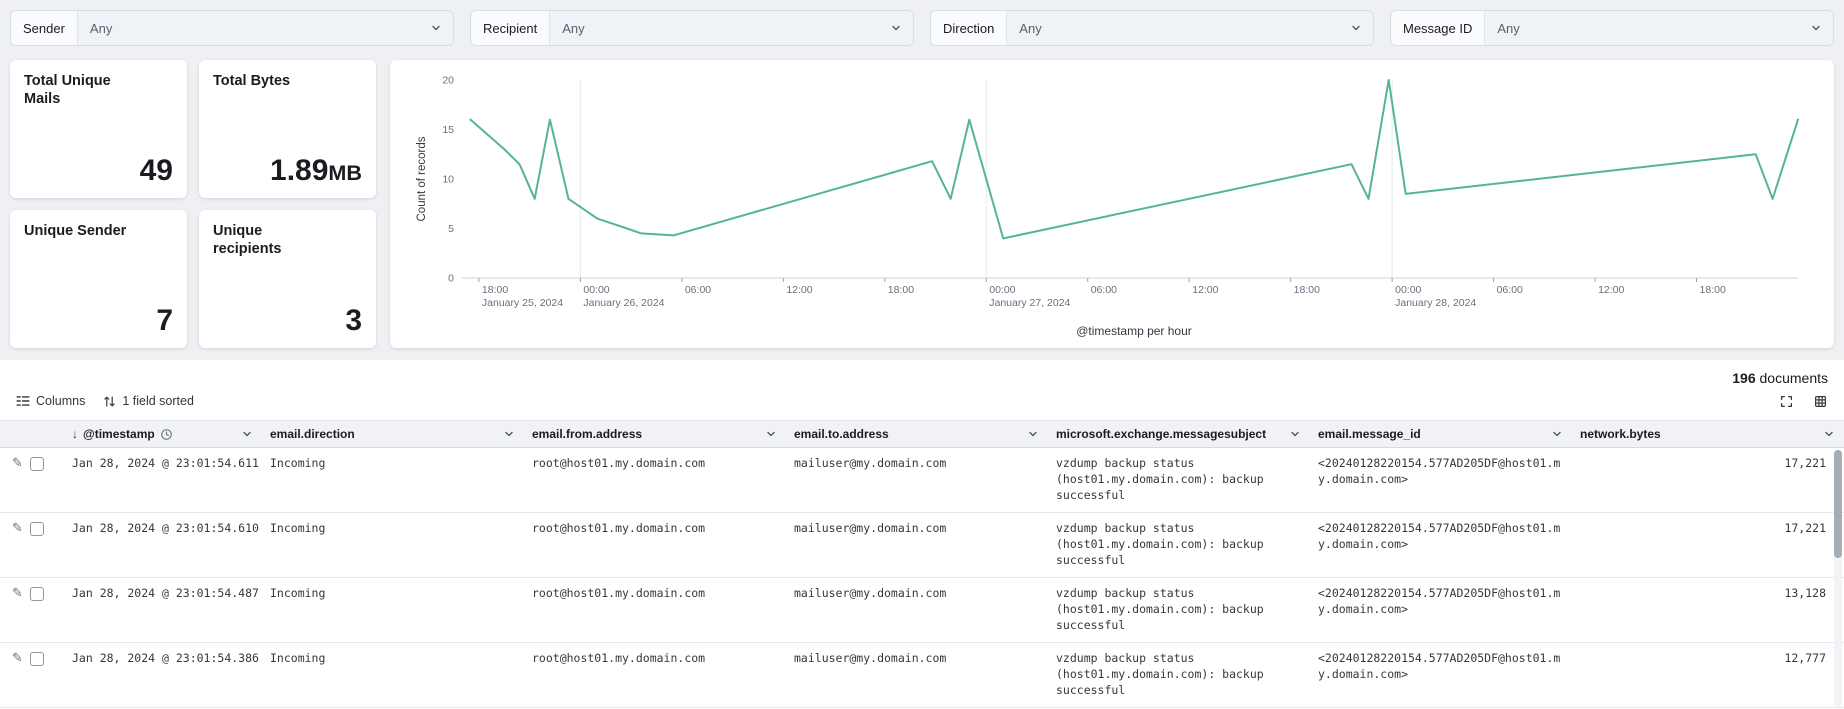 Image resolution: width=1844 pixels, height=709 pixels. Describe the element at coordinates (522, 303) in the screenshot. I see `x-tick-date-label: January 25, 2024` at that location.